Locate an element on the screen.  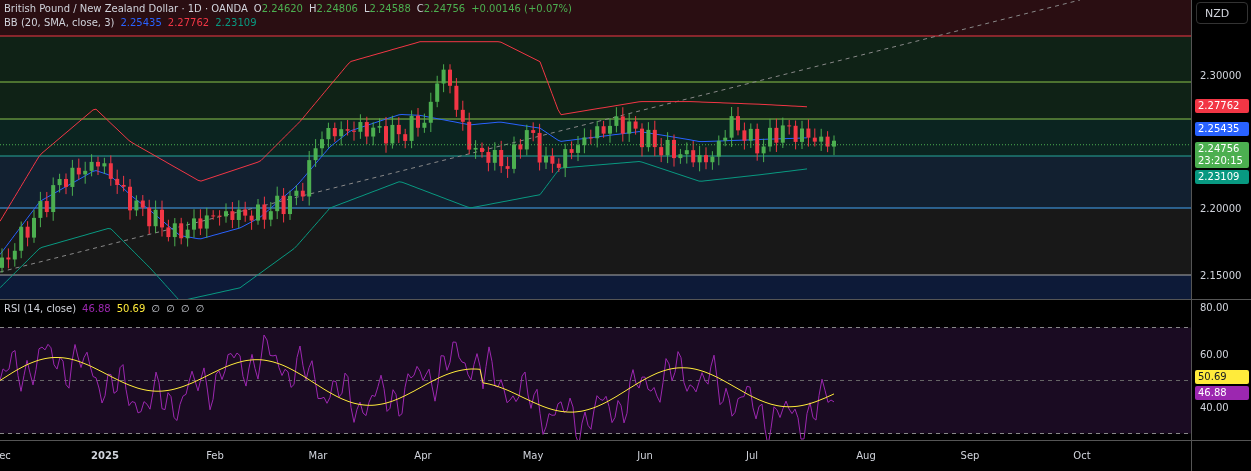
indicator-value: 2.25435 is located at coordinates (141, 22).